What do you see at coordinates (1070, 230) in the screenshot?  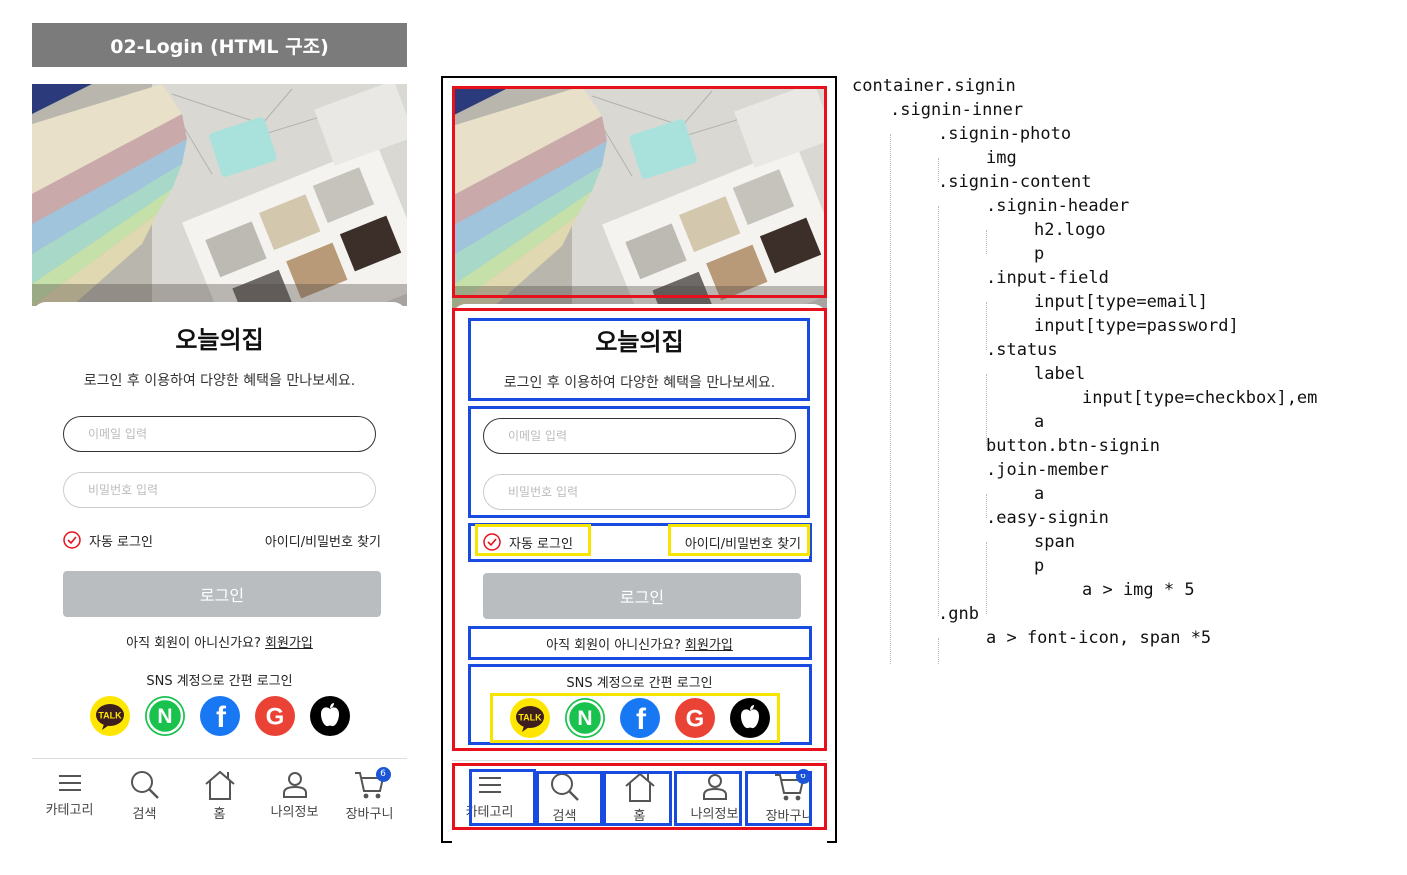 I see `code-line: h2.logo` at bounding box center [1070, 230].